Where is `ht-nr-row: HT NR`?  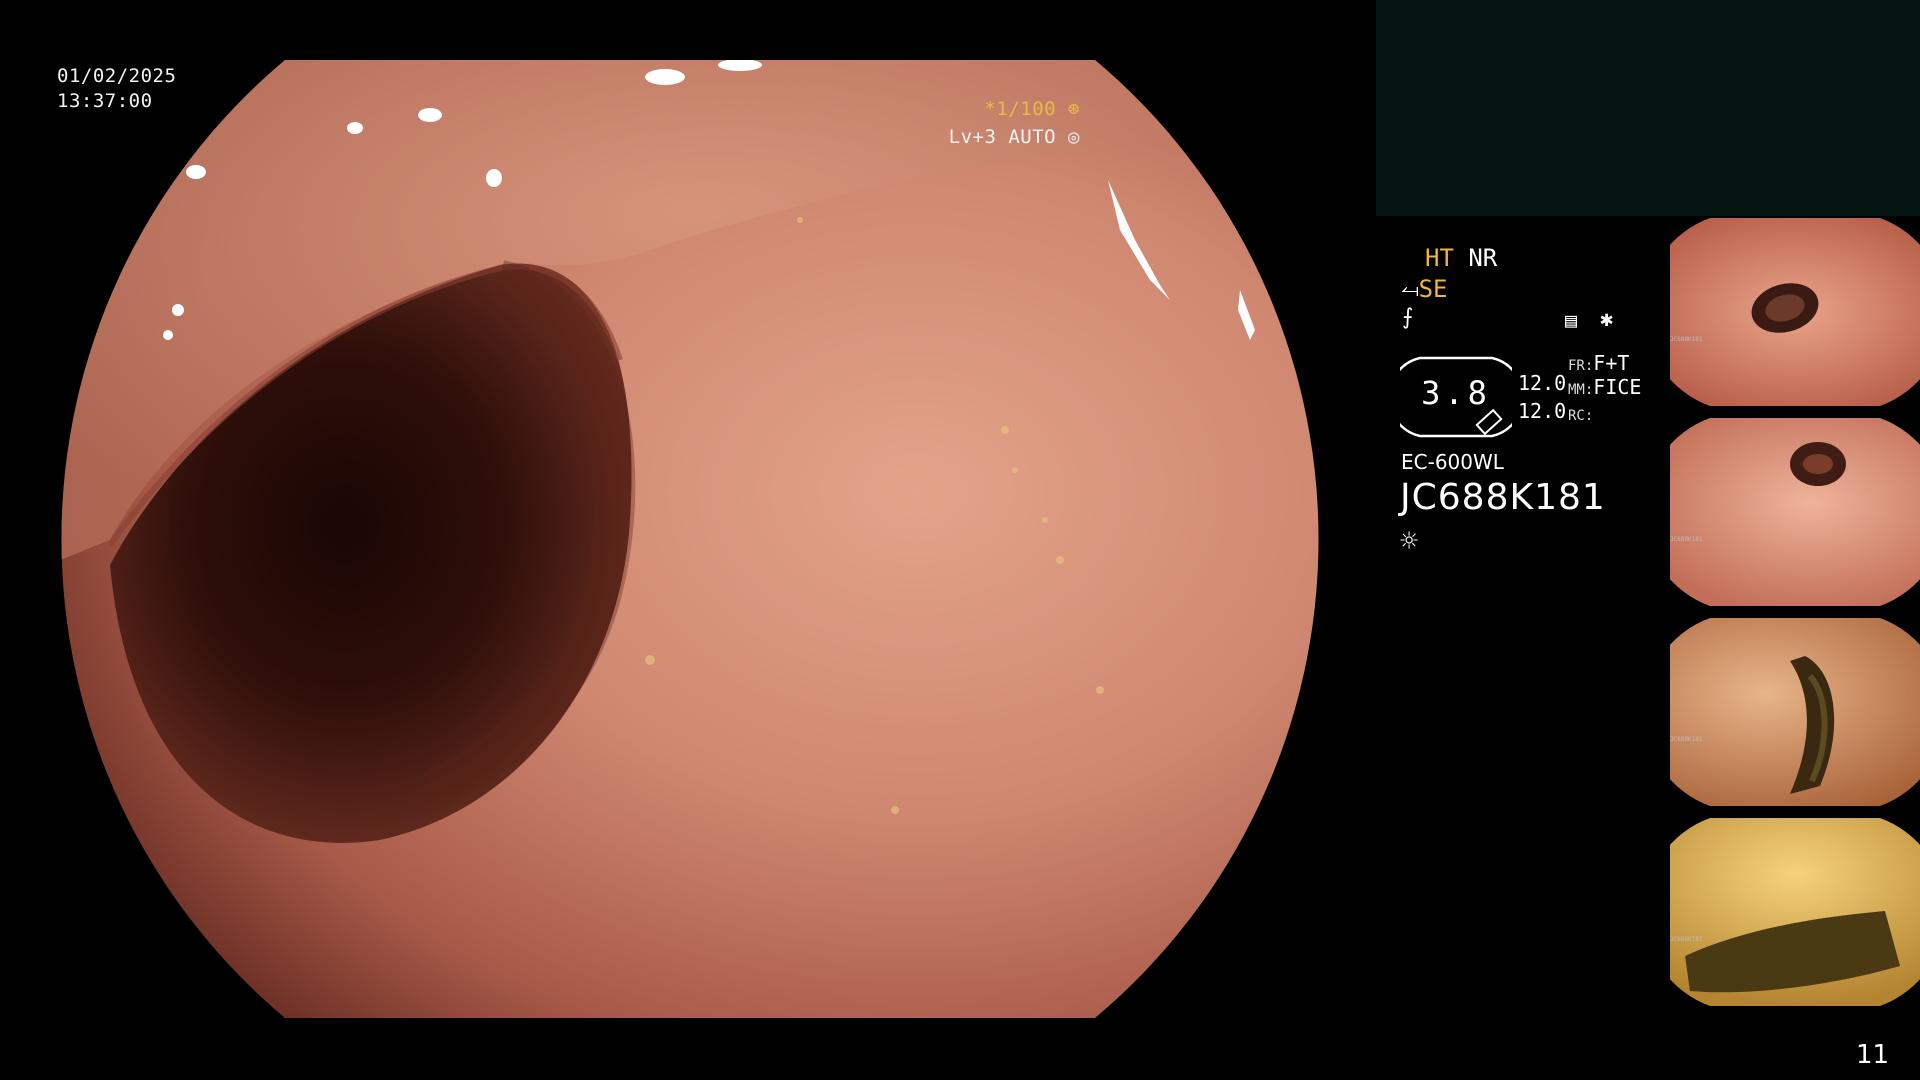 ht-nr-row: HT NR is located at coordinates (1461, 258).